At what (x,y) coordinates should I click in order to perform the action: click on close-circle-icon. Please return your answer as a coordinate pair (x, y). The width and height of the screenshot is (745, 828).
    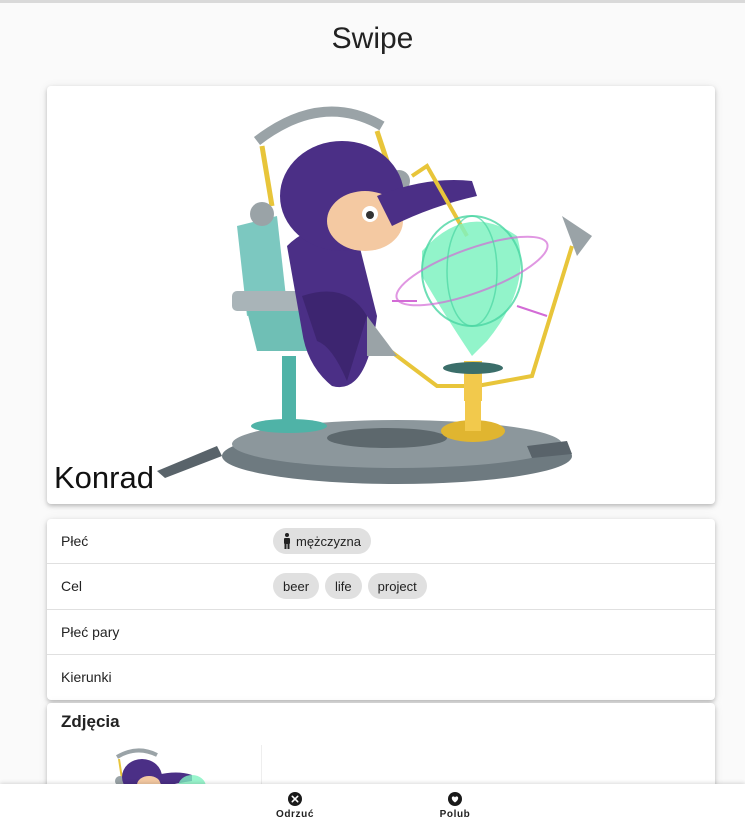
    Looking at the image, I should click on (295, 799).